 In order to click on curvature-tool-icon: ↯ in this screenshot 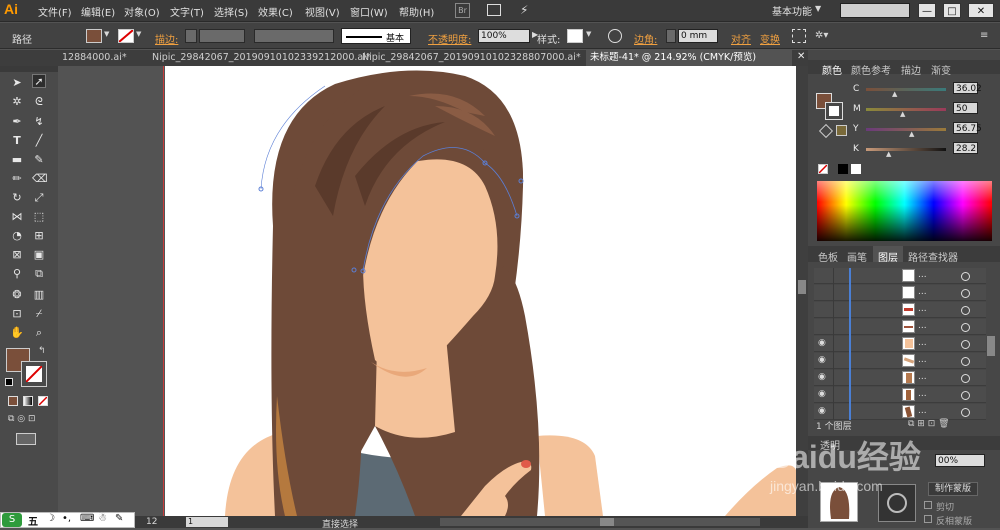, I will do `click(39, 122)`.